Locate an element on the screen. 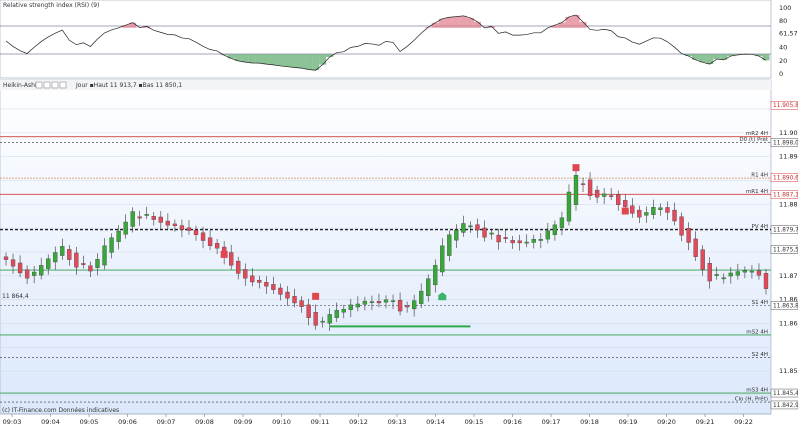 The image size is (798, 428). price-tick-label: 11.850 is located at coordinates (788, 371).